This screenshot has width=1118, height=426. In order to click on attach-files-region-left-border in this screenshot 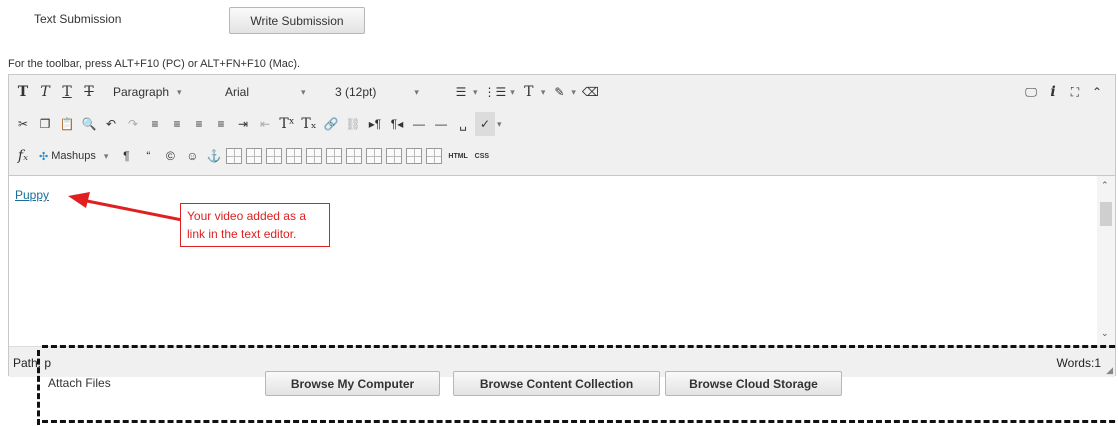, I will do `click(38, 387)`.